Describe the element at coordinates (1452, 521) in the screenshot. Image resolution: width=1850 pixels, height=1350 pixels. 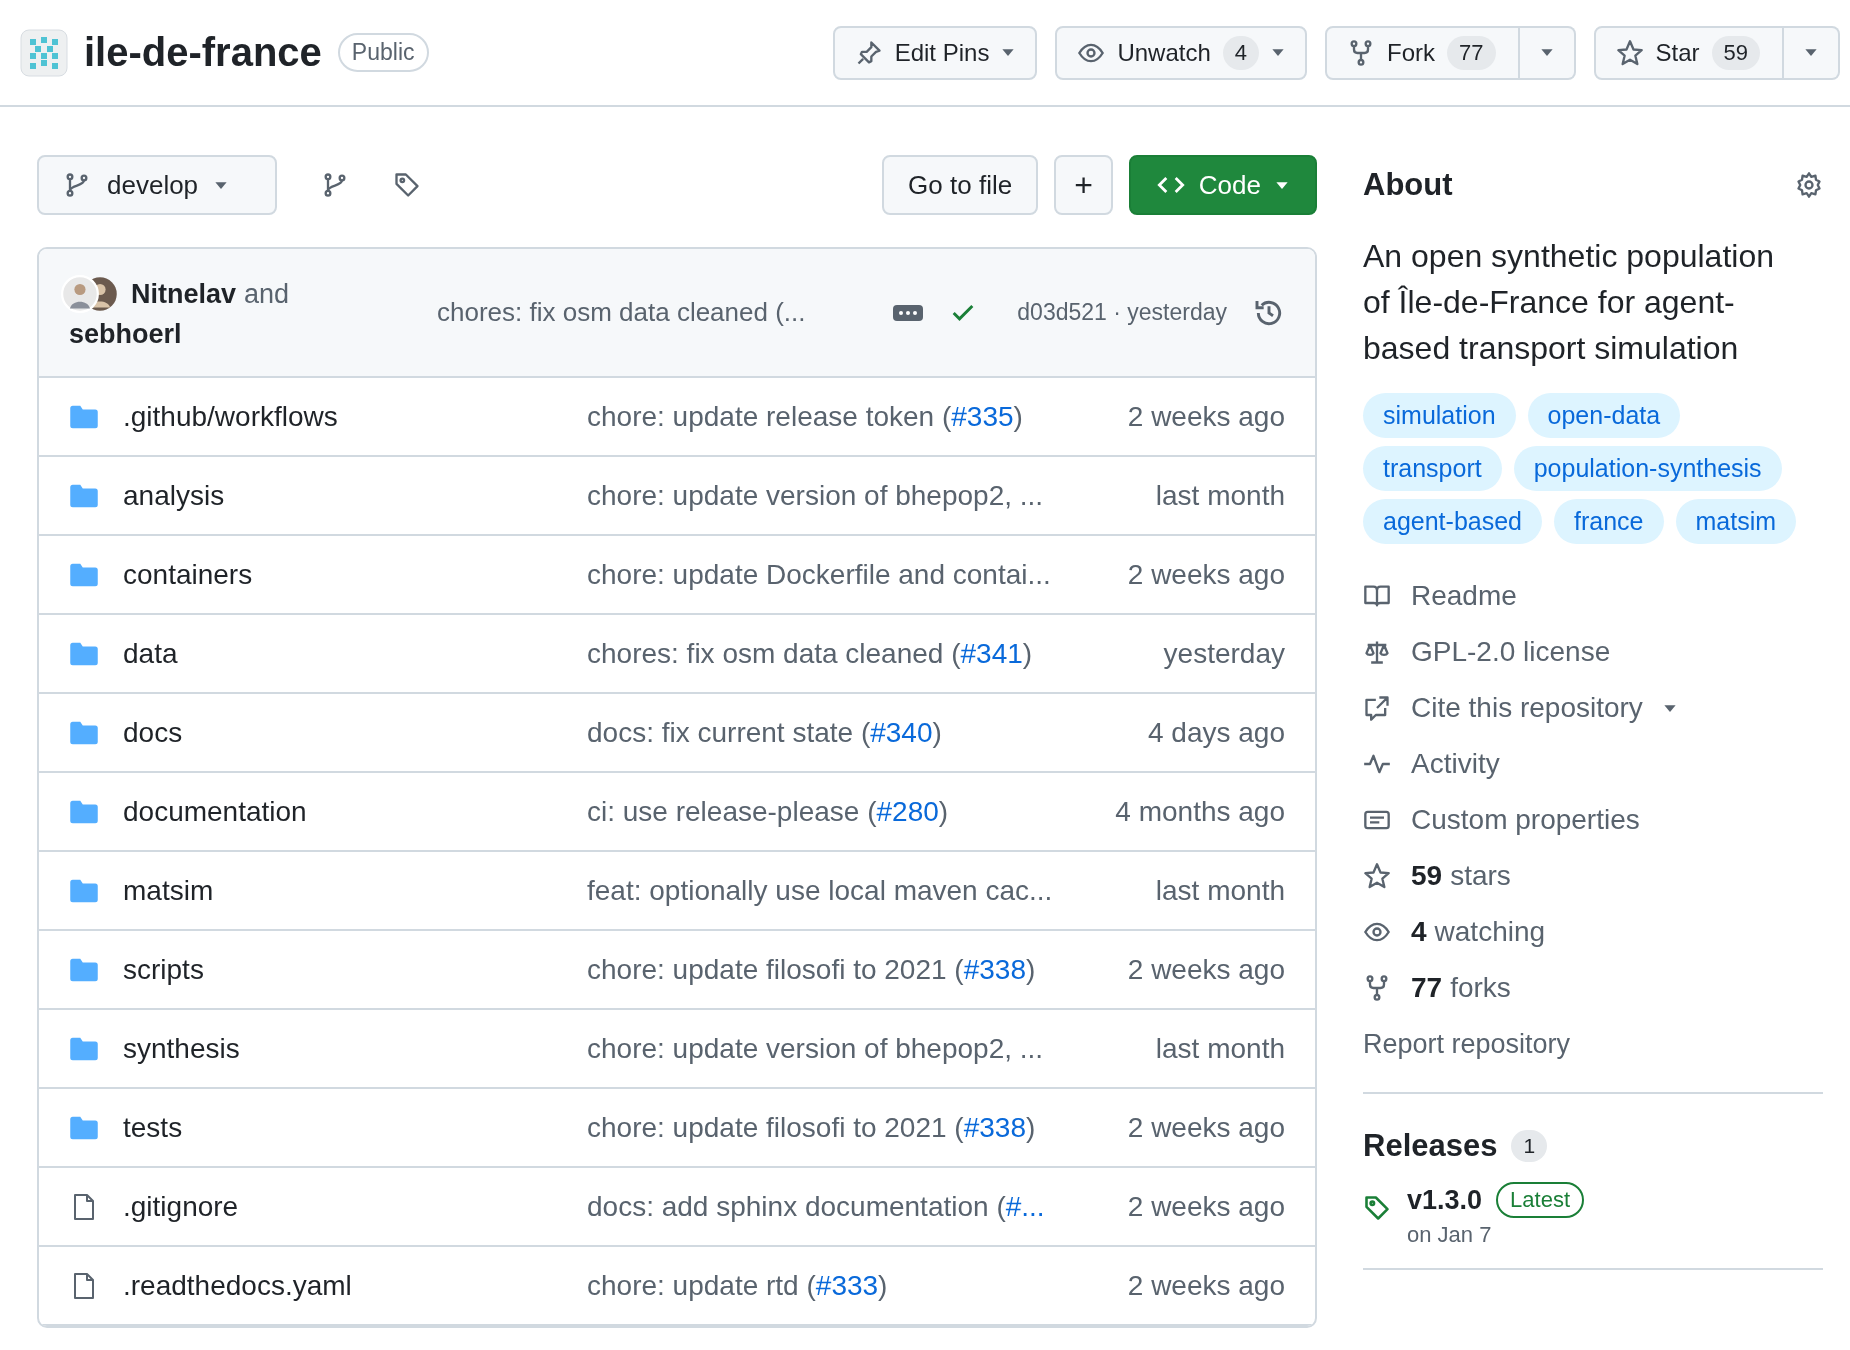
I see `topic-tag: agent-based` at that location.